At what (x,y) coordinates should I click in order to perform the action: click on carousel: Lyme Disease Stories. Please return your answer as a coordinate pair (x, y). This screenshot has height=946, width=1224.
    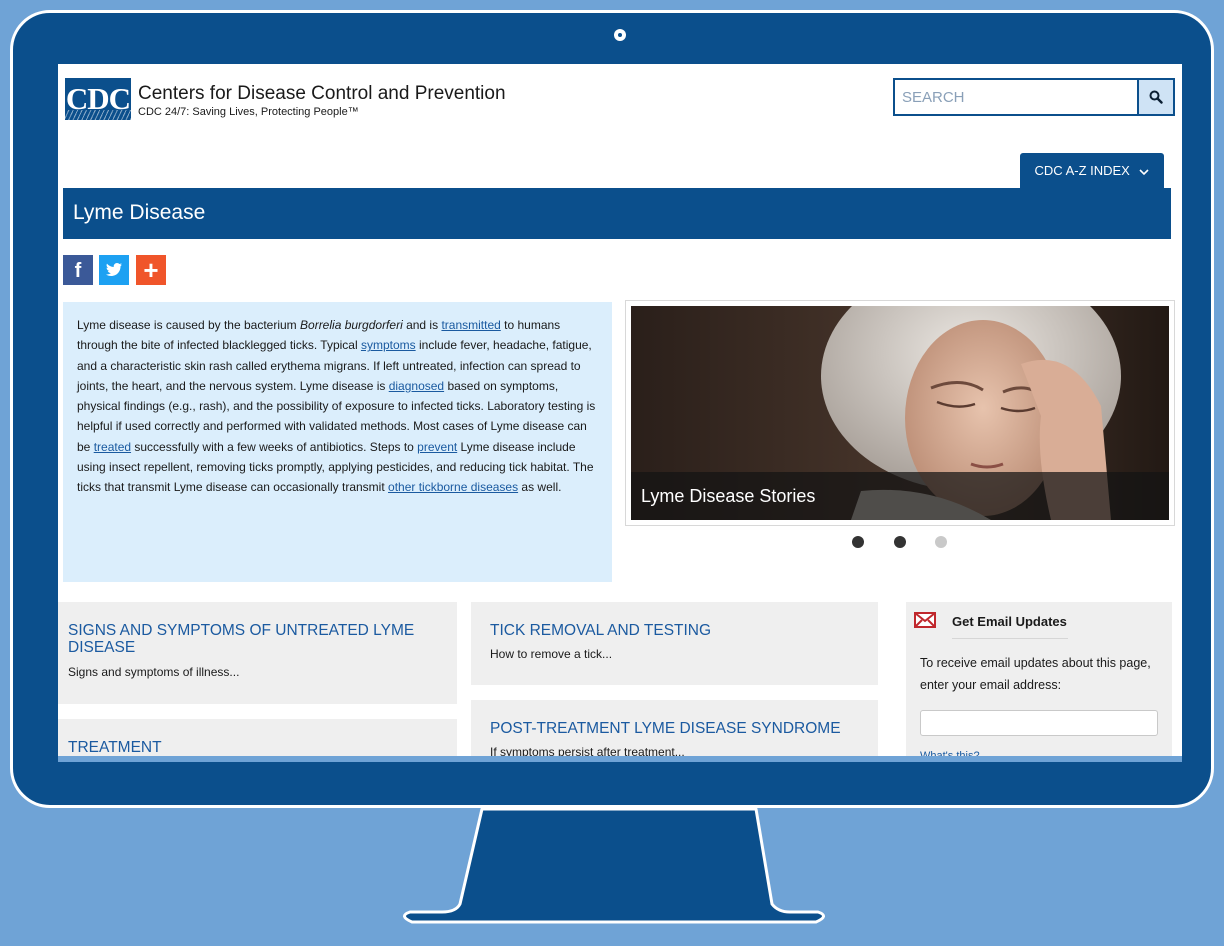
    Looking at the image, I should click on (900, 413).